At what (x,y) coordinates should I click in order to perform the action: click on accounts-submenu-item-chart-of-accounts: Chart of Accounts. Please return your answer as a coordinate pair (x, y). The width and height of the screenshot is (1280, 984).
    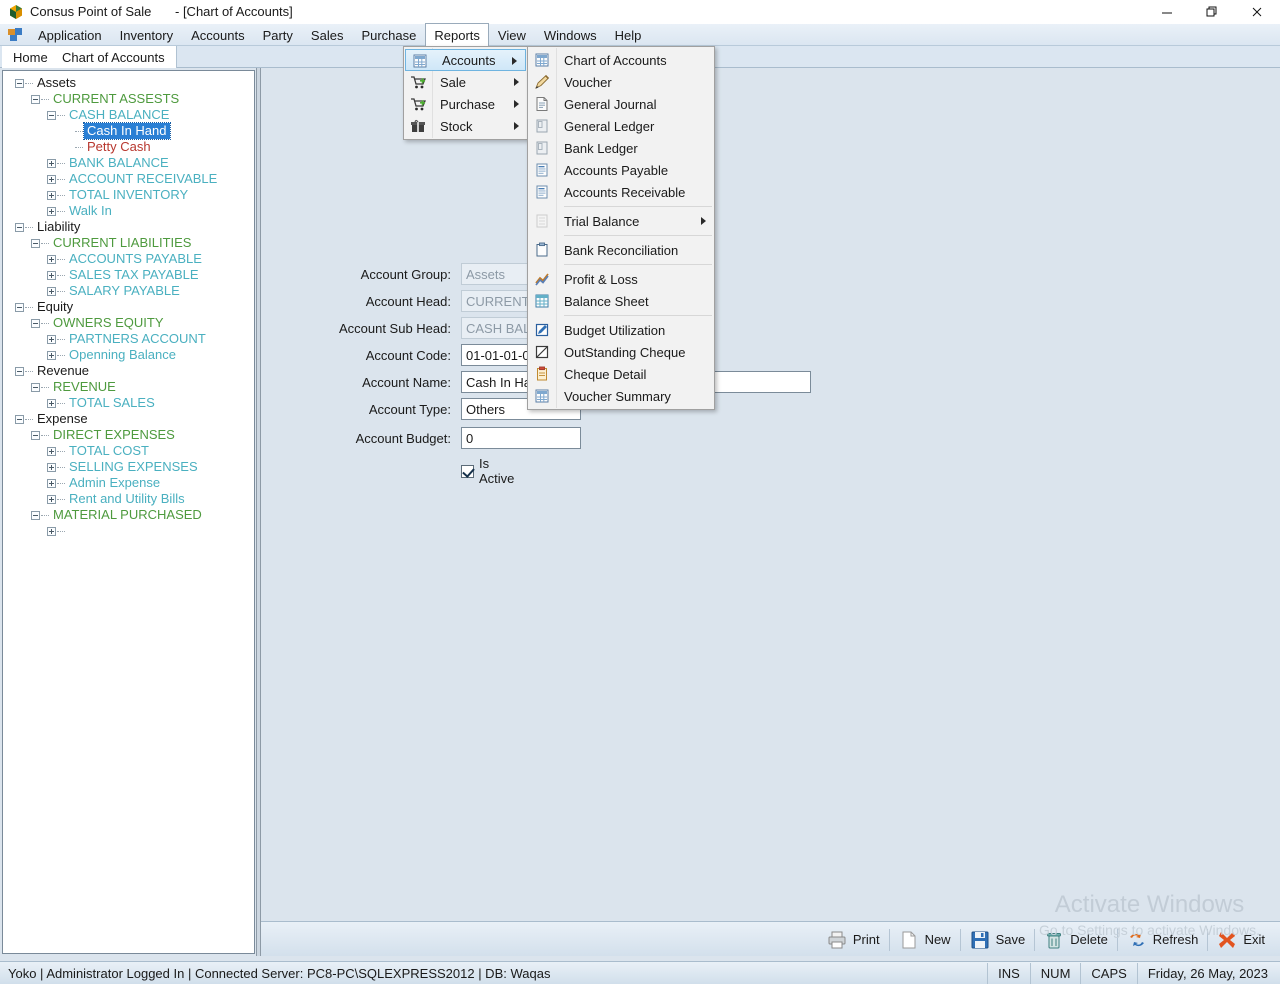
    Looking at the image, I should click on (621, 60).